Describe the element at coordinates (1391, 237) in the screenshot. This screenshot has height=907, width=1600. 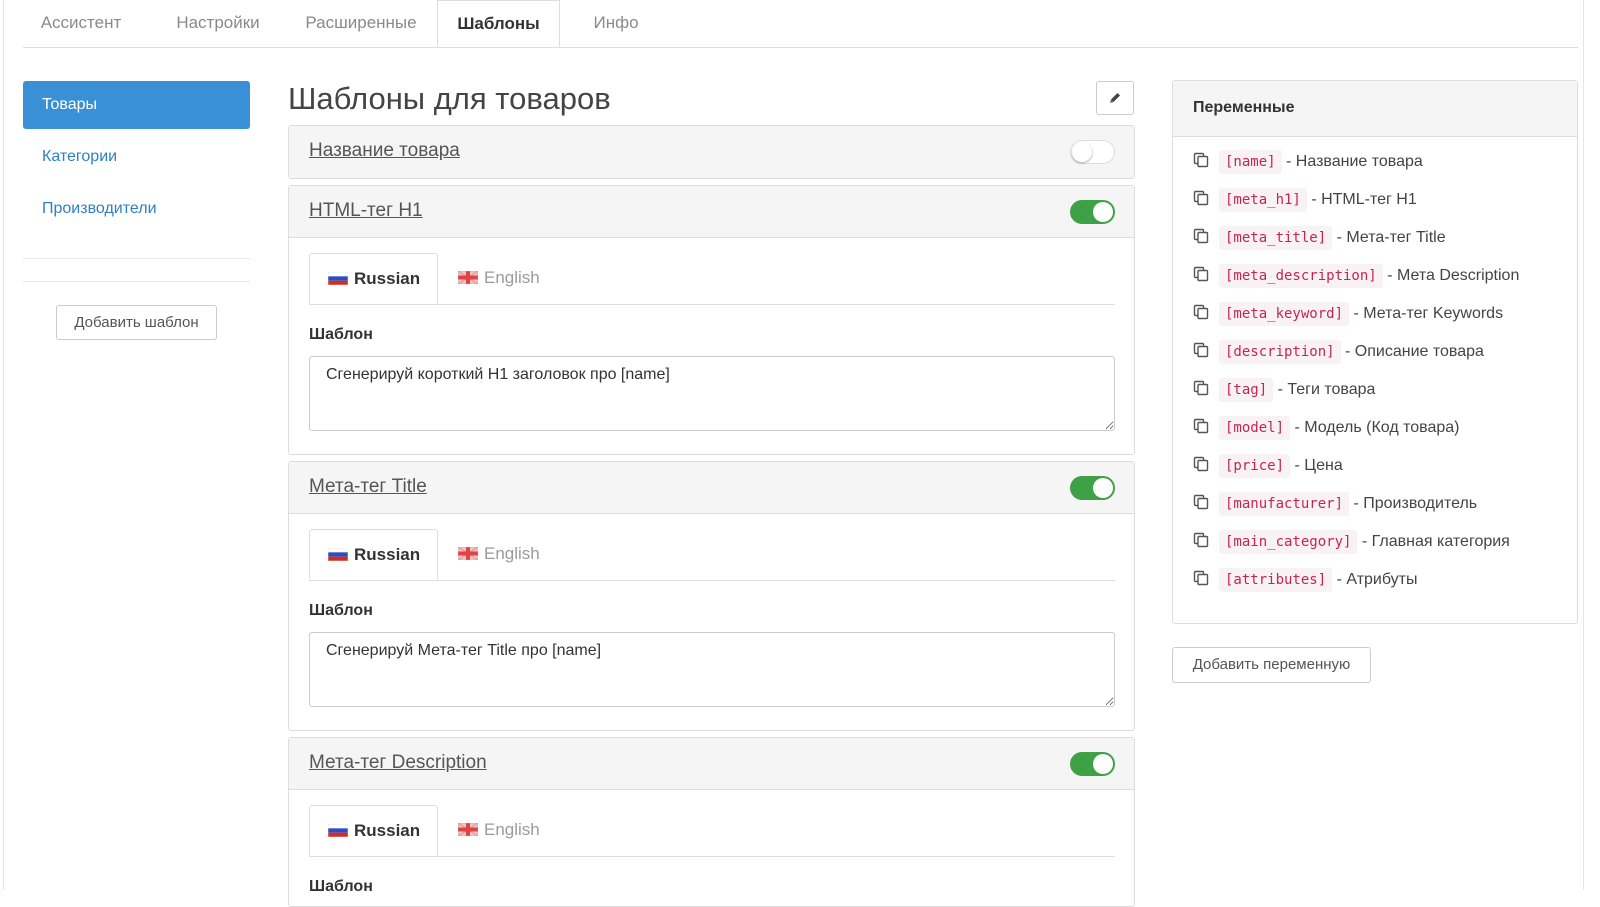
I see `variable-description: - Мета-тег Title` at that location.